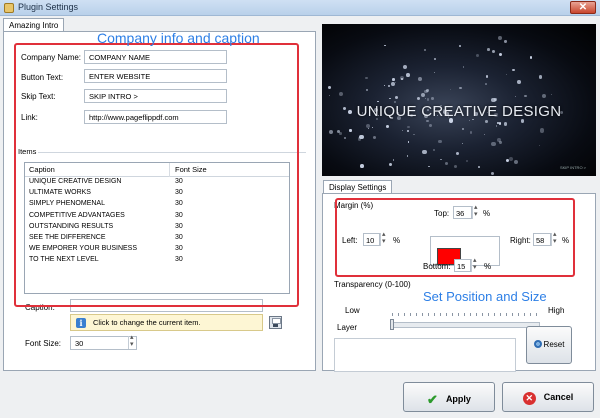  What do you see at coordinates (48, 7) in the screenshot?
I see `window-title: Plugin Settings` at bounding box center [48, 7].